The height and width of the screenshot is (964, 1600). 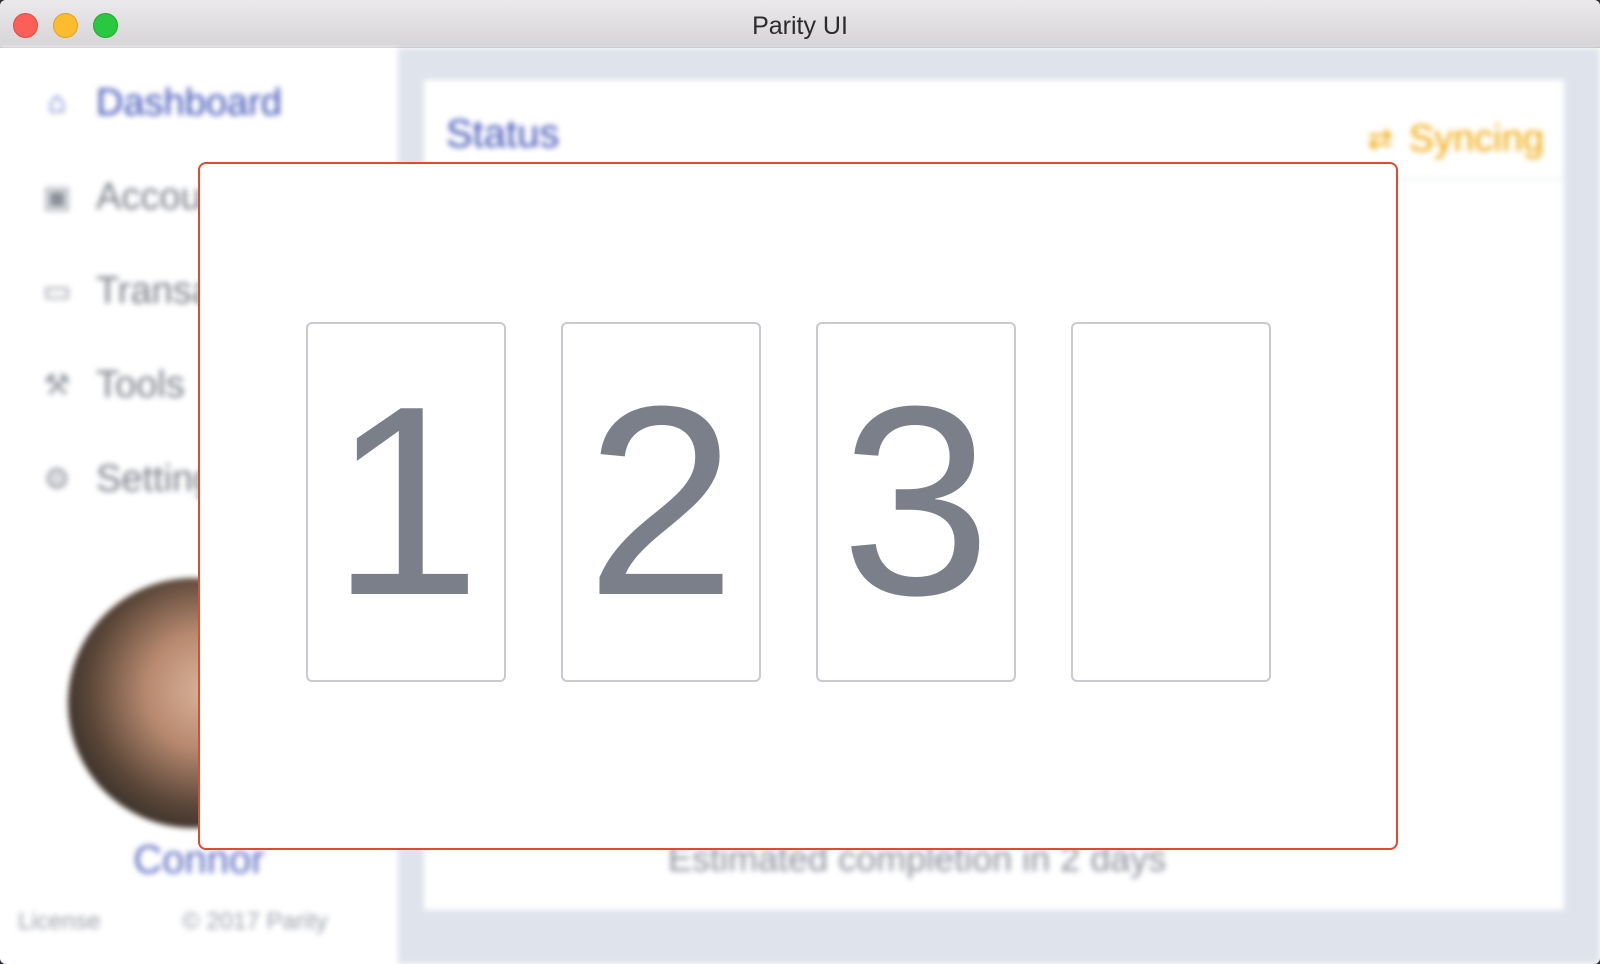 I want to click on account-icon: ▣, so click(x=57, y=197).